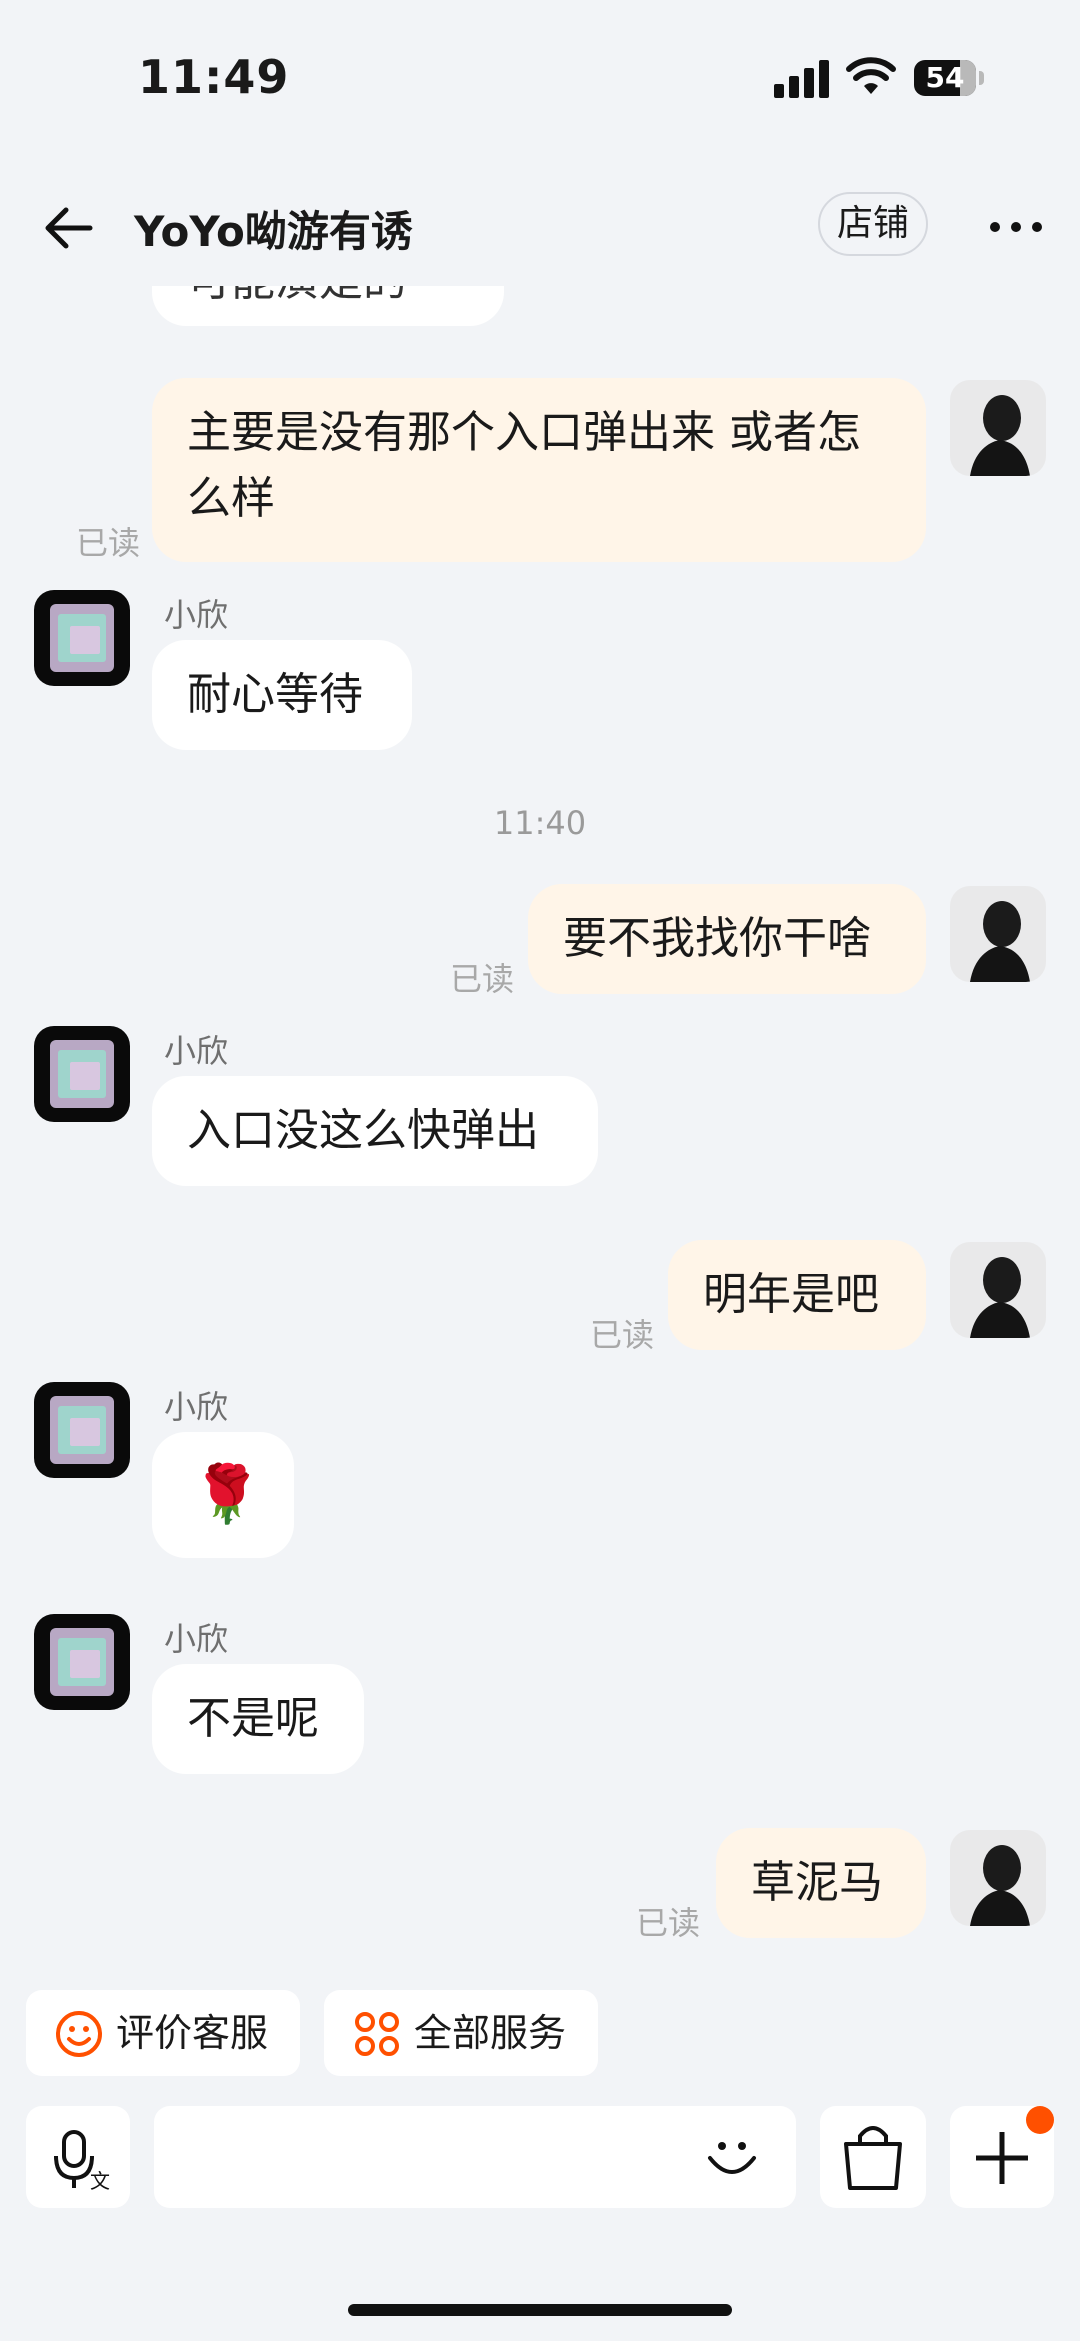 The height and width of the screenshot is (2341, 1080). Describe the element at coordinates (490, 2033) in the screenshot. I see `all-services-label: 全部服务` at that location.